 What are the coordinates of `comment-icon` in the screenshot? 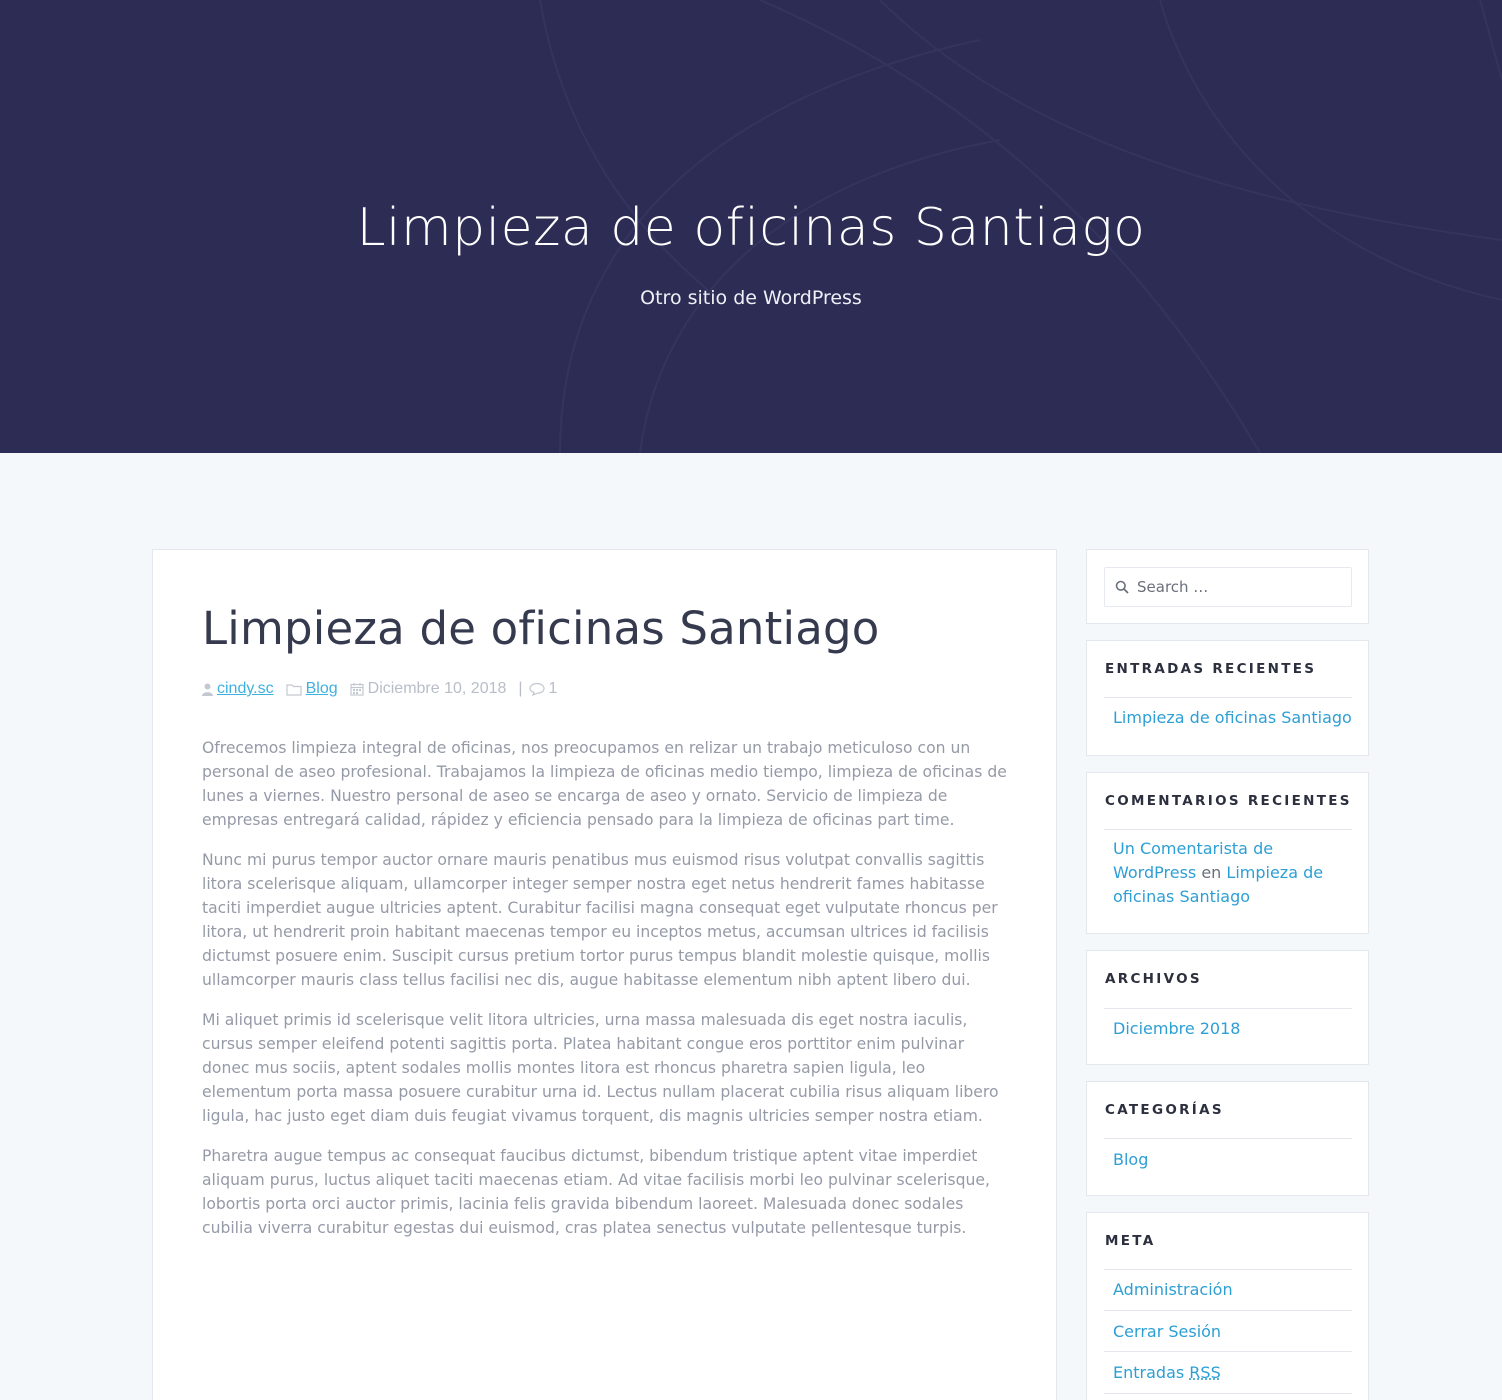 It's located at (537, 689).